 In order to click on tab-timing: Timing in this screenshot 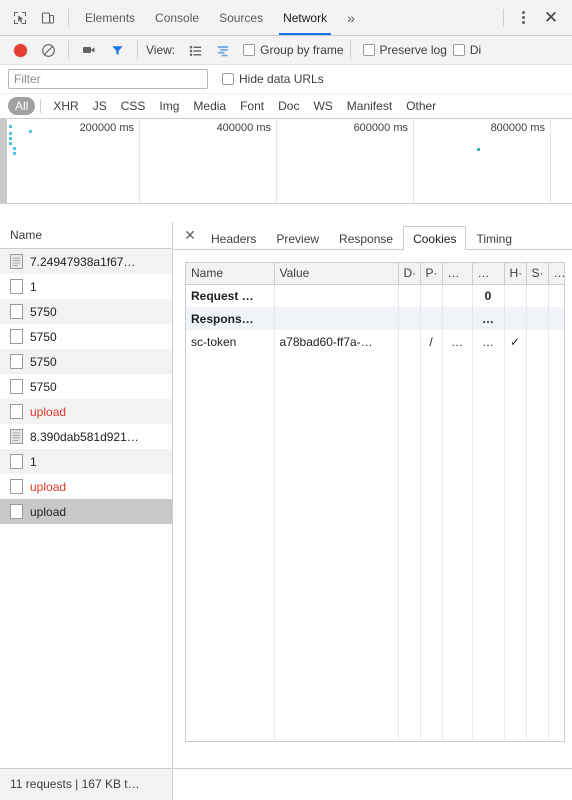, I will do `click(494, 238)`.